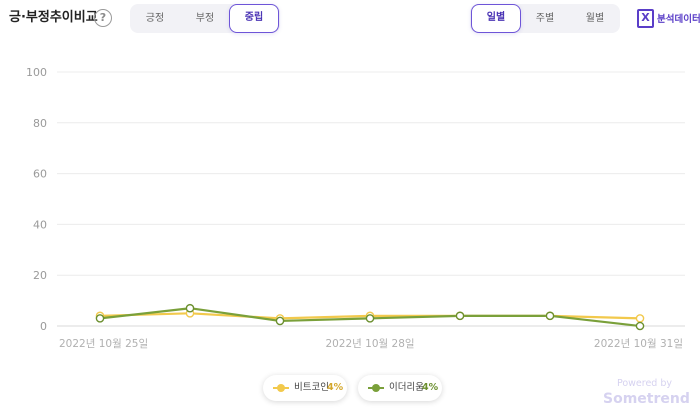  What do you see at coordinates (646, 399) in the screenshot?
I see `brand-logo: Sometrend` at bounding box center [646, 399].